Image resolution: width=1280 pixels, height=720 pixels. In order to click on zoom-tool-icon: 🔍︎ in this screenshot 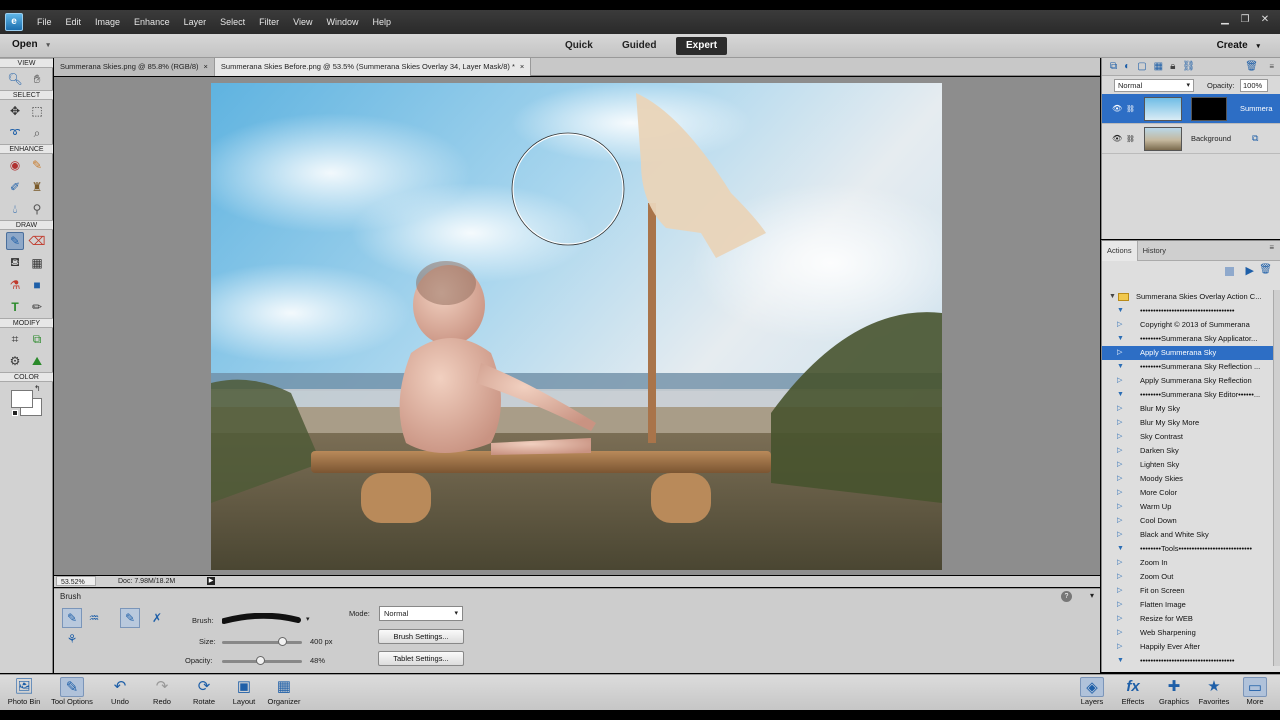, I will do `click(15, 79)`.